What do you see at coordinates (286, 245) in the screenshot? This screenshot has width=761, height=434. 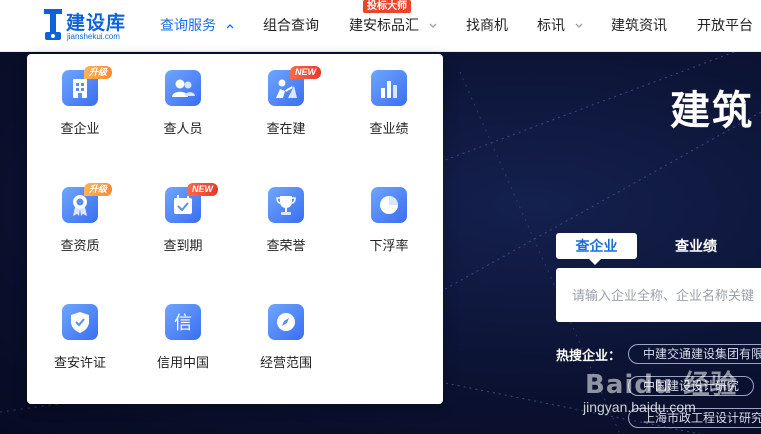 I see `dropdown-item-label: 查荣誉` at bounding box center [286, 245].